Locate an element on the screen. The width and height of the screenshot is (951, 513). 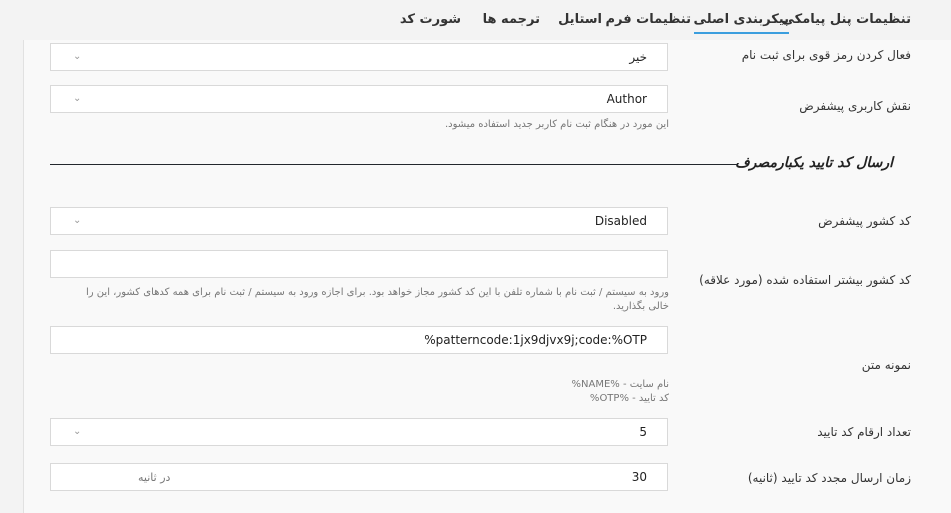
resend-time-input: 30 در ثانیه is located at coordinates (359, 477).